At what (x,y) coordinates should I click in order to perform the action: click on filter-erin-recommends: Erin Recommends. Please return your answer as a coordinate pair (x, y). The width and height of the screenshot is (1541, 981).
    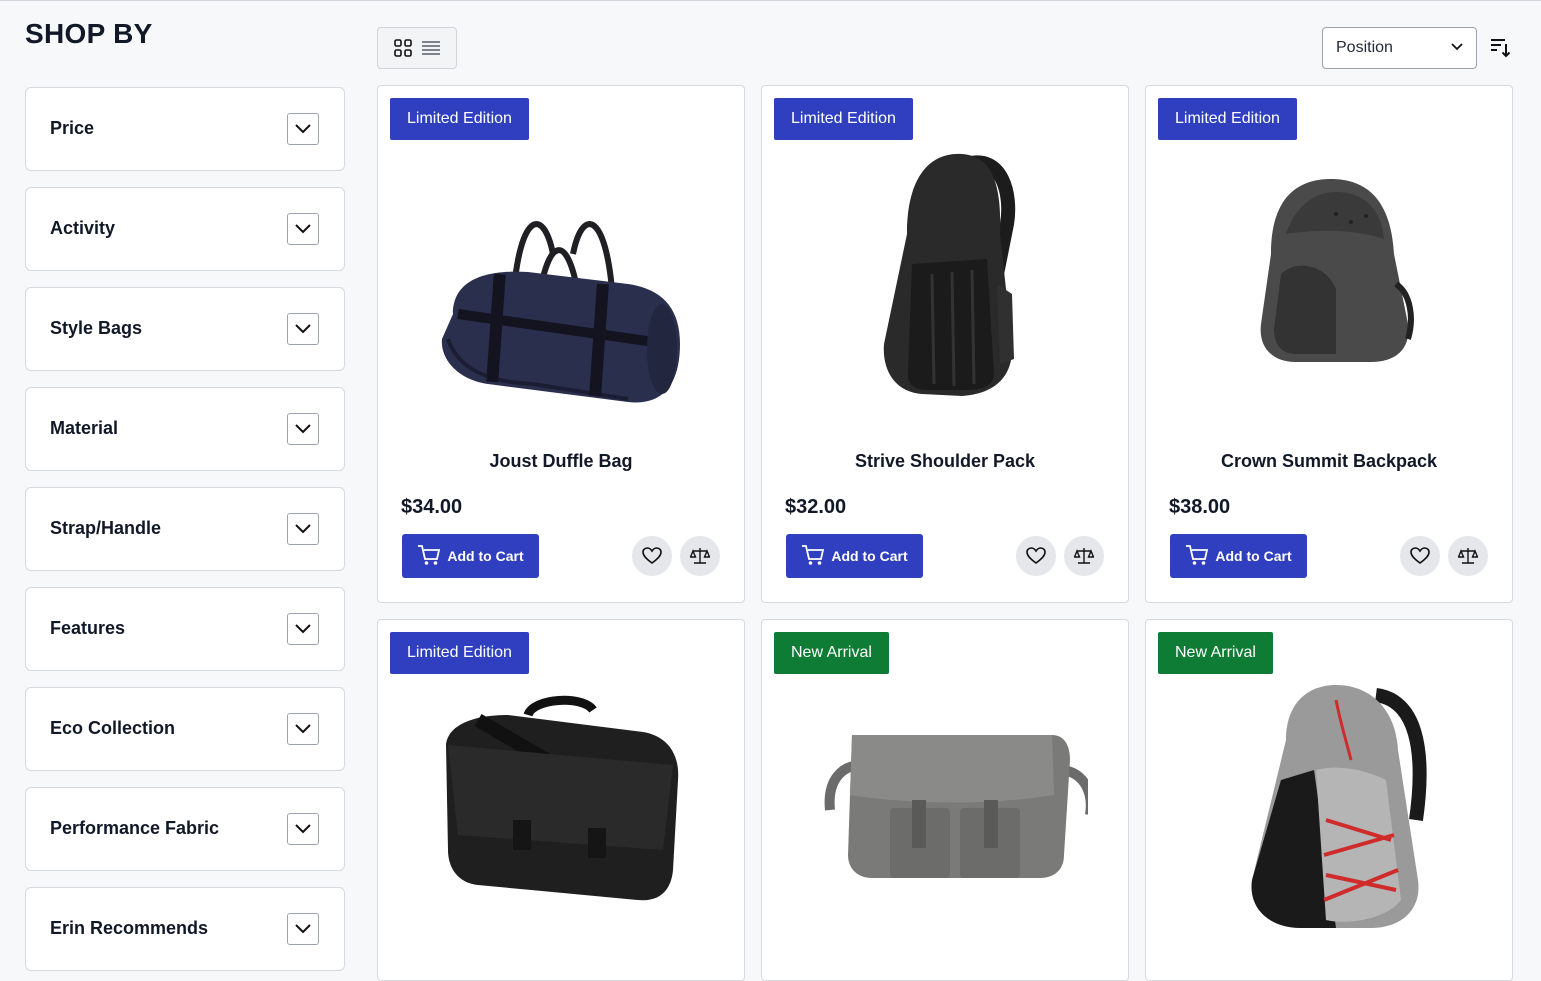
    Looking at the image, I should click on (185, 929).